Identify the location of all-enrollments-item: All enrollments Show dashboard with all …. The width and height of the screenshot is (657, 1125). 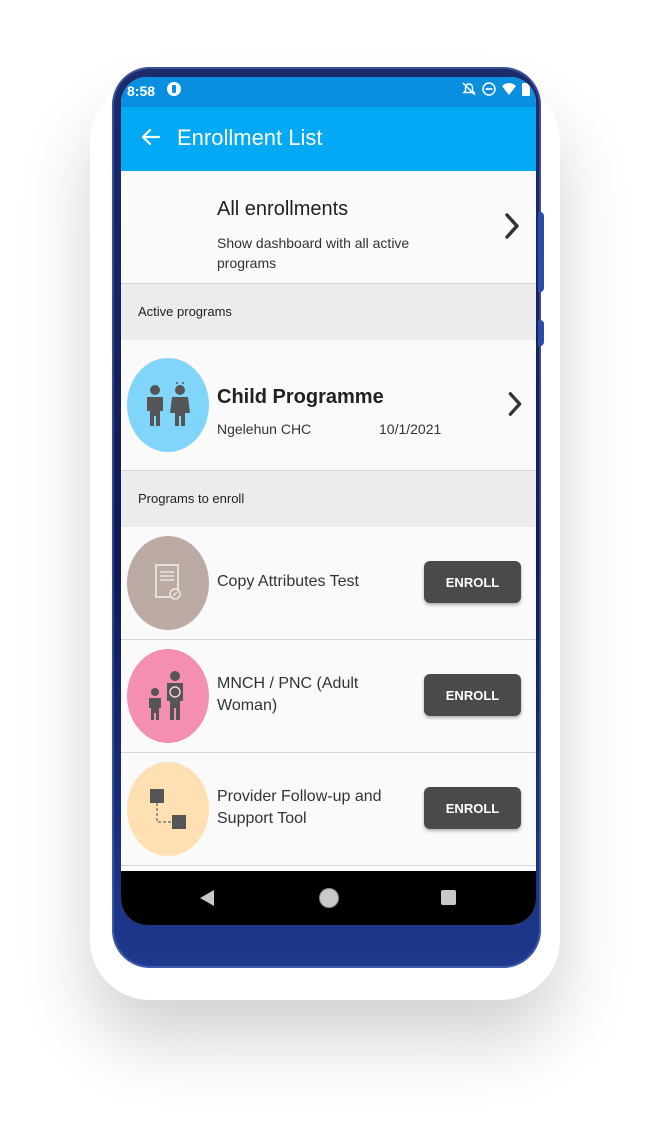
(328, 227).